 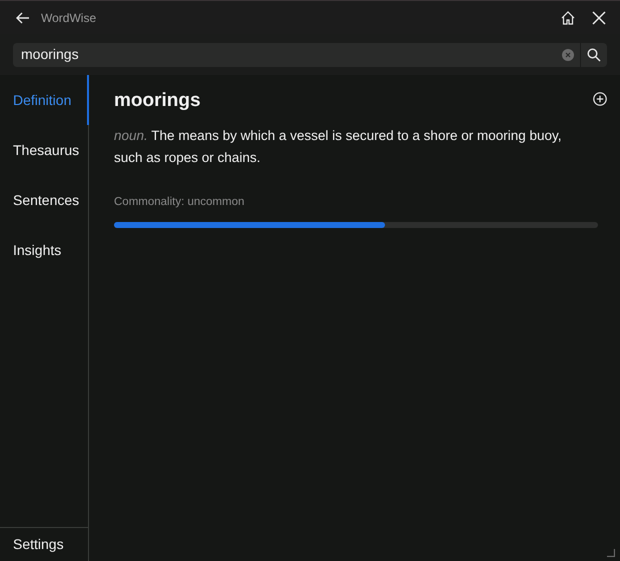 I want to click on close-icon, so click(x=599, y=17).